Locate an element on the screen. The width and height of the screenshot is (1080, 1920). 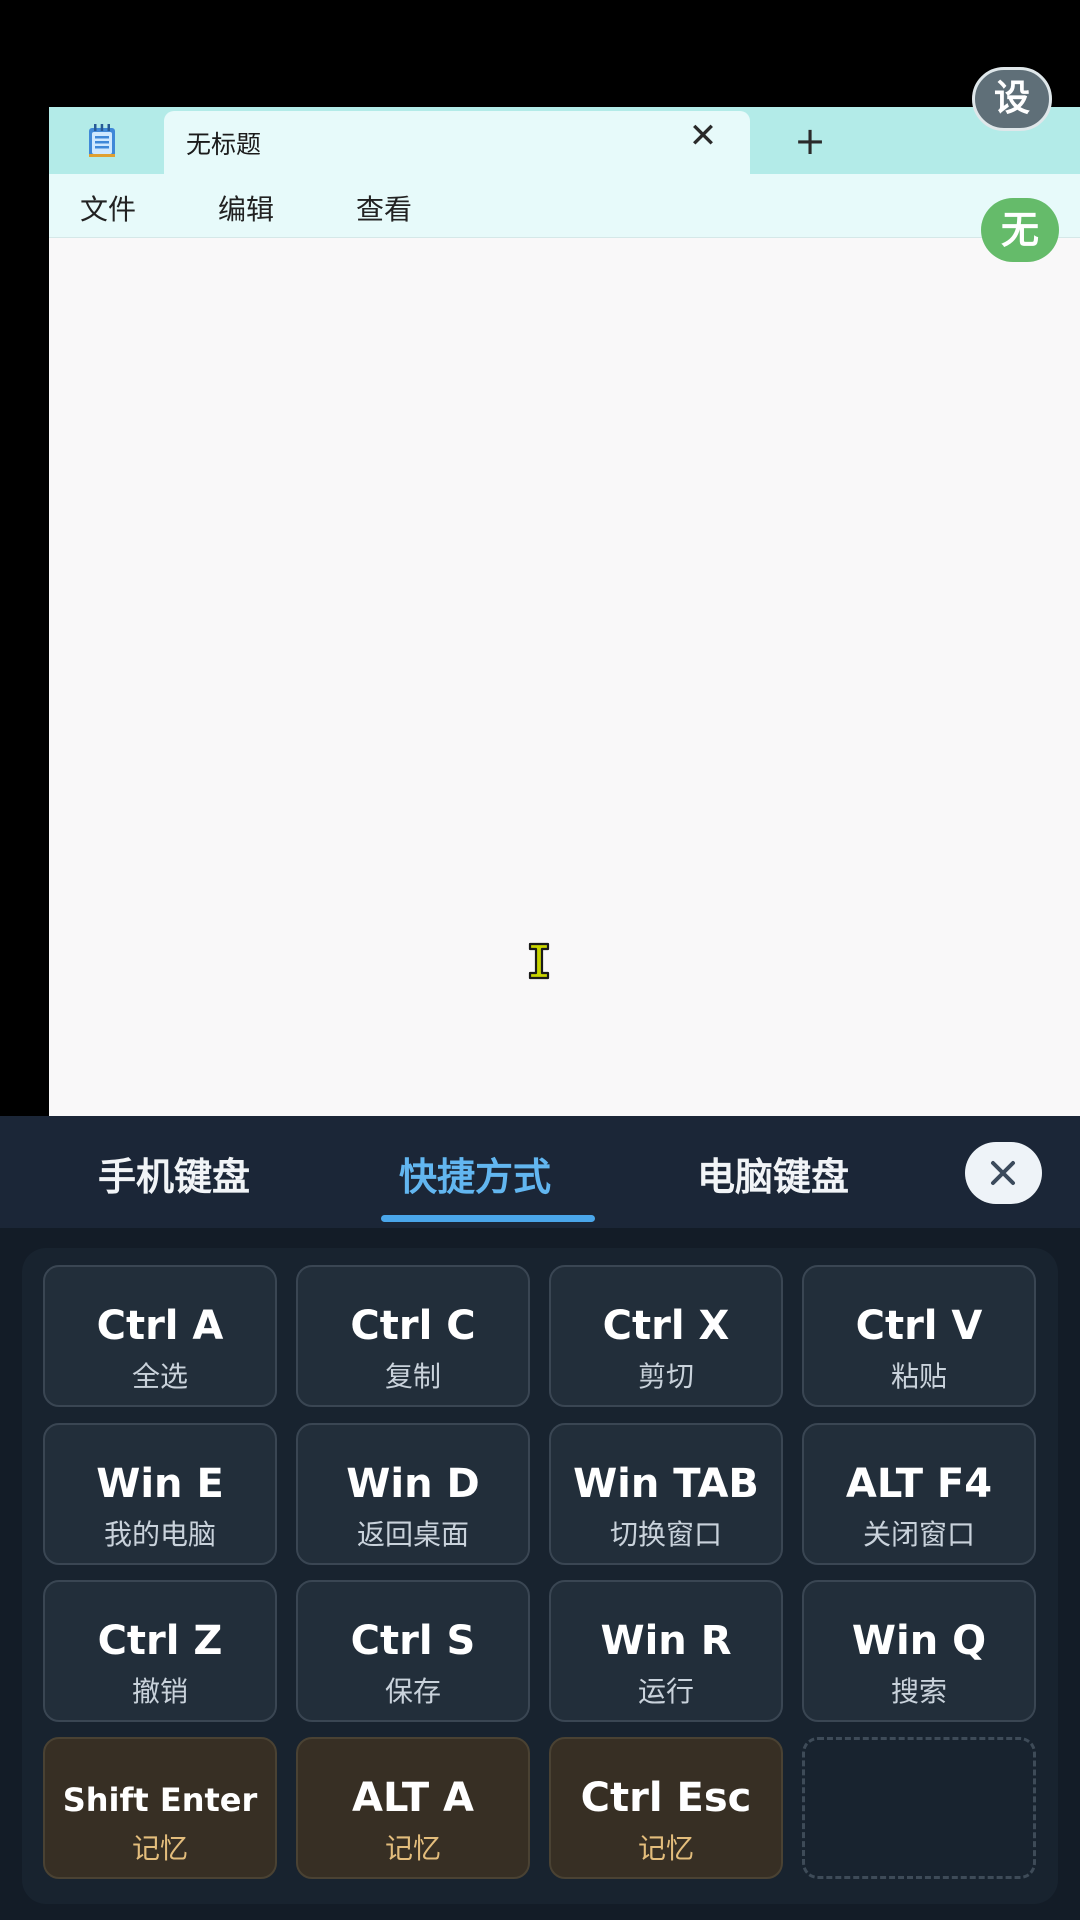
shortcut-desc: 关闭窗口 is located at coordinates (918, 1534).